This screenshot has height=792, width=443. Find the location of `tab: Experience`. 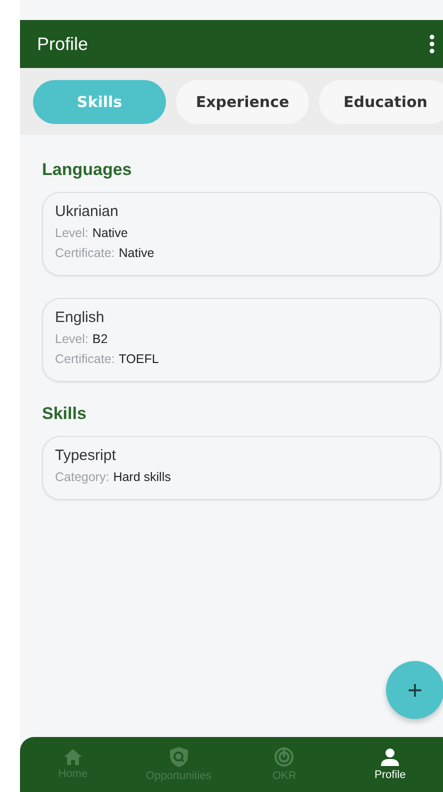

tab: Experience is located at coordinates (242, 102).